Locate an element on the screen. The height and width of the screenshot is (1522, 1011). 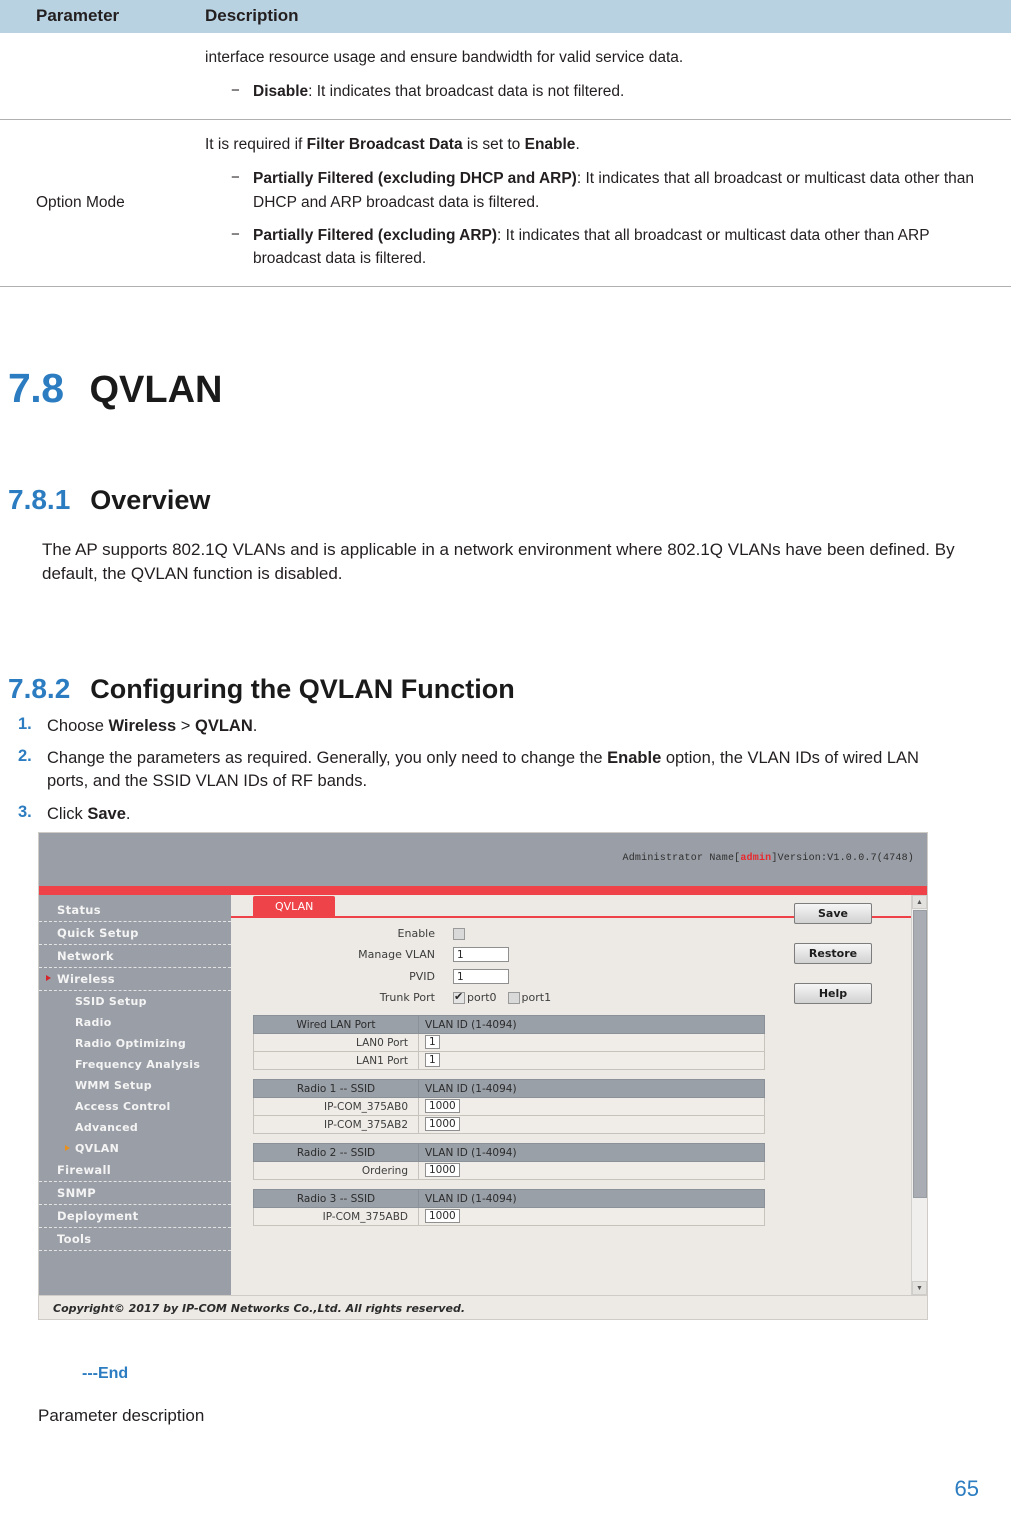
sidebar-item-access-control: Access Control is located at coordinates (135, 1106).